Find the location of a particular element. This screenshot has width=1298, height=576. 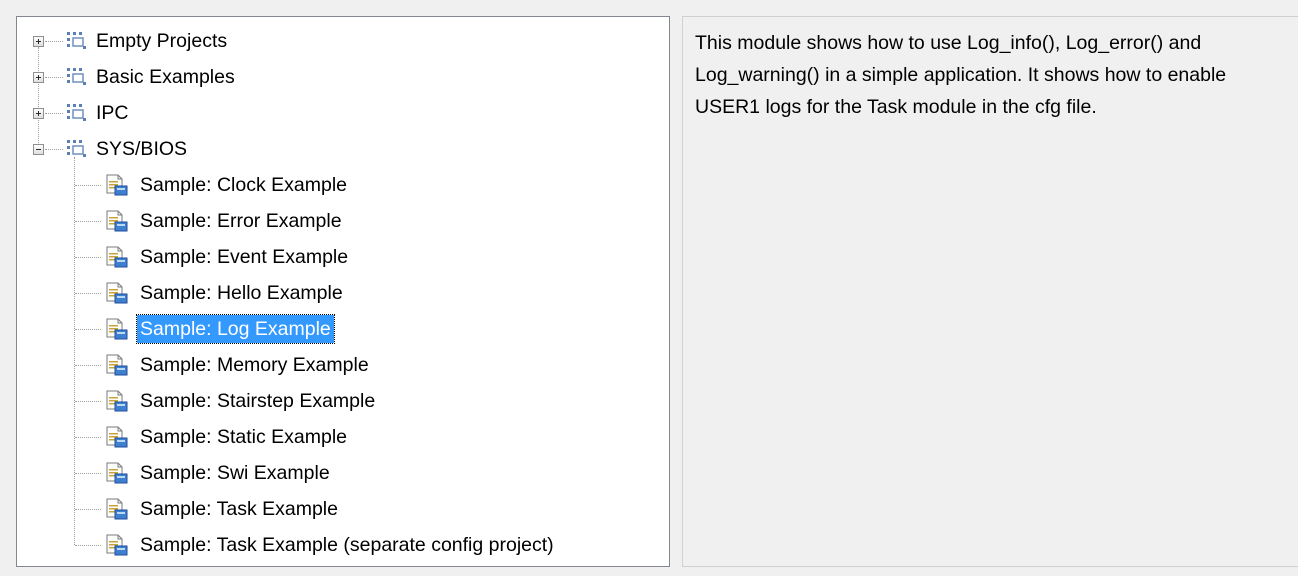

tree-item-example: Sample: Memory Example is located at coordinates (337, 365).